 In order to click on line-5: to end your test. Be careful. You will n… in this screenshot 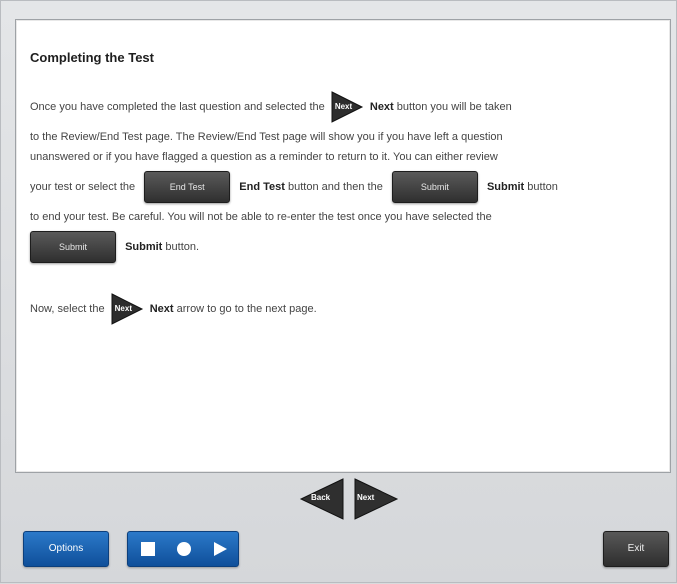, I will do `click(261, 217)`.